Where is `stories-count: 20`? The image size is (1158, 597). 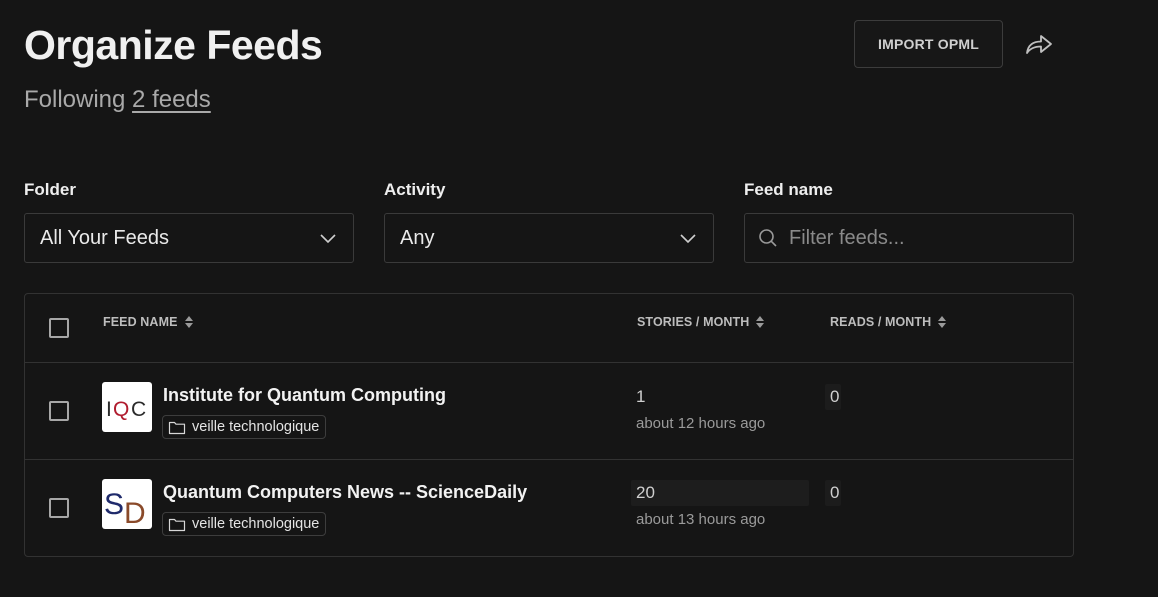 stories-count: 20 is located at coordinates (645, 492).